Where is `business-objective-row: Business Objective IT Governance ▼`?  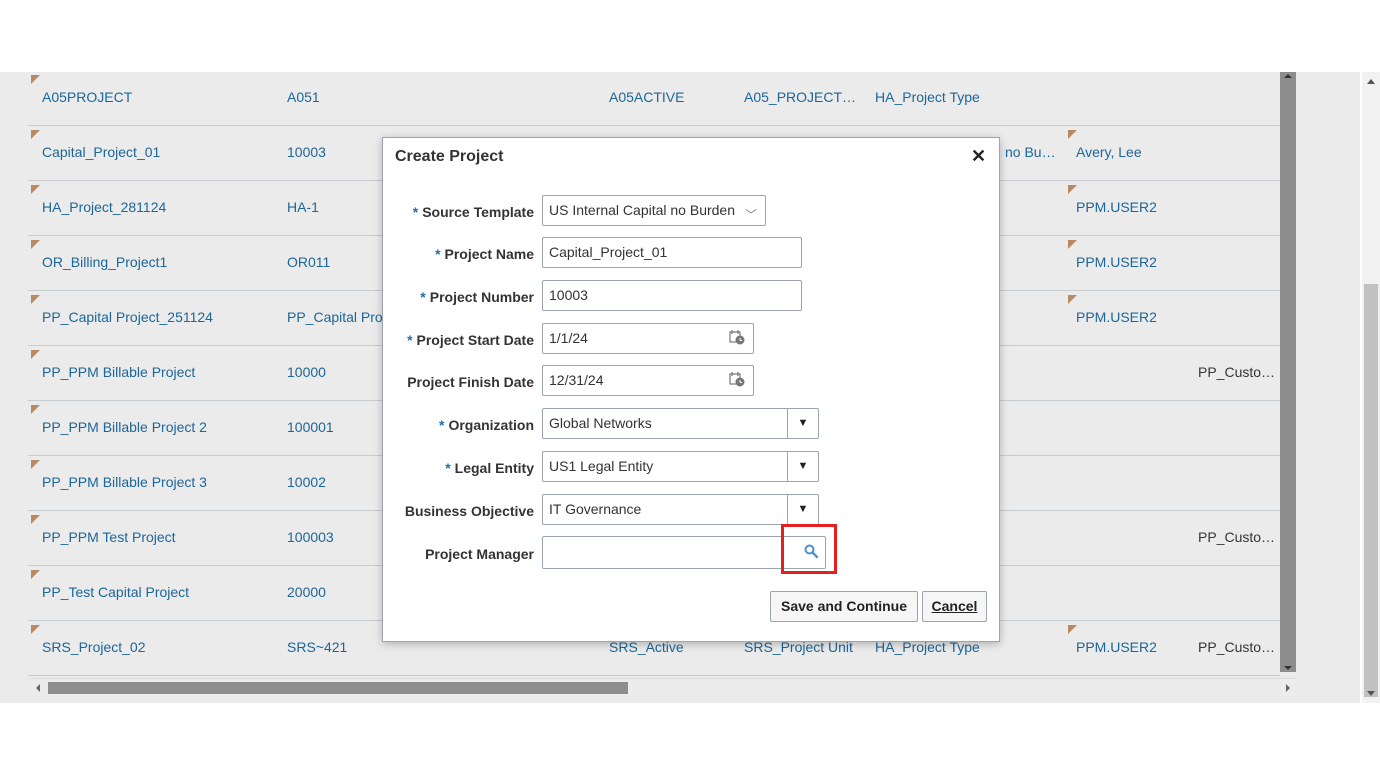 business-objective-row: Business Objective IT Governance ▼ is located at coordinates (691, 512).